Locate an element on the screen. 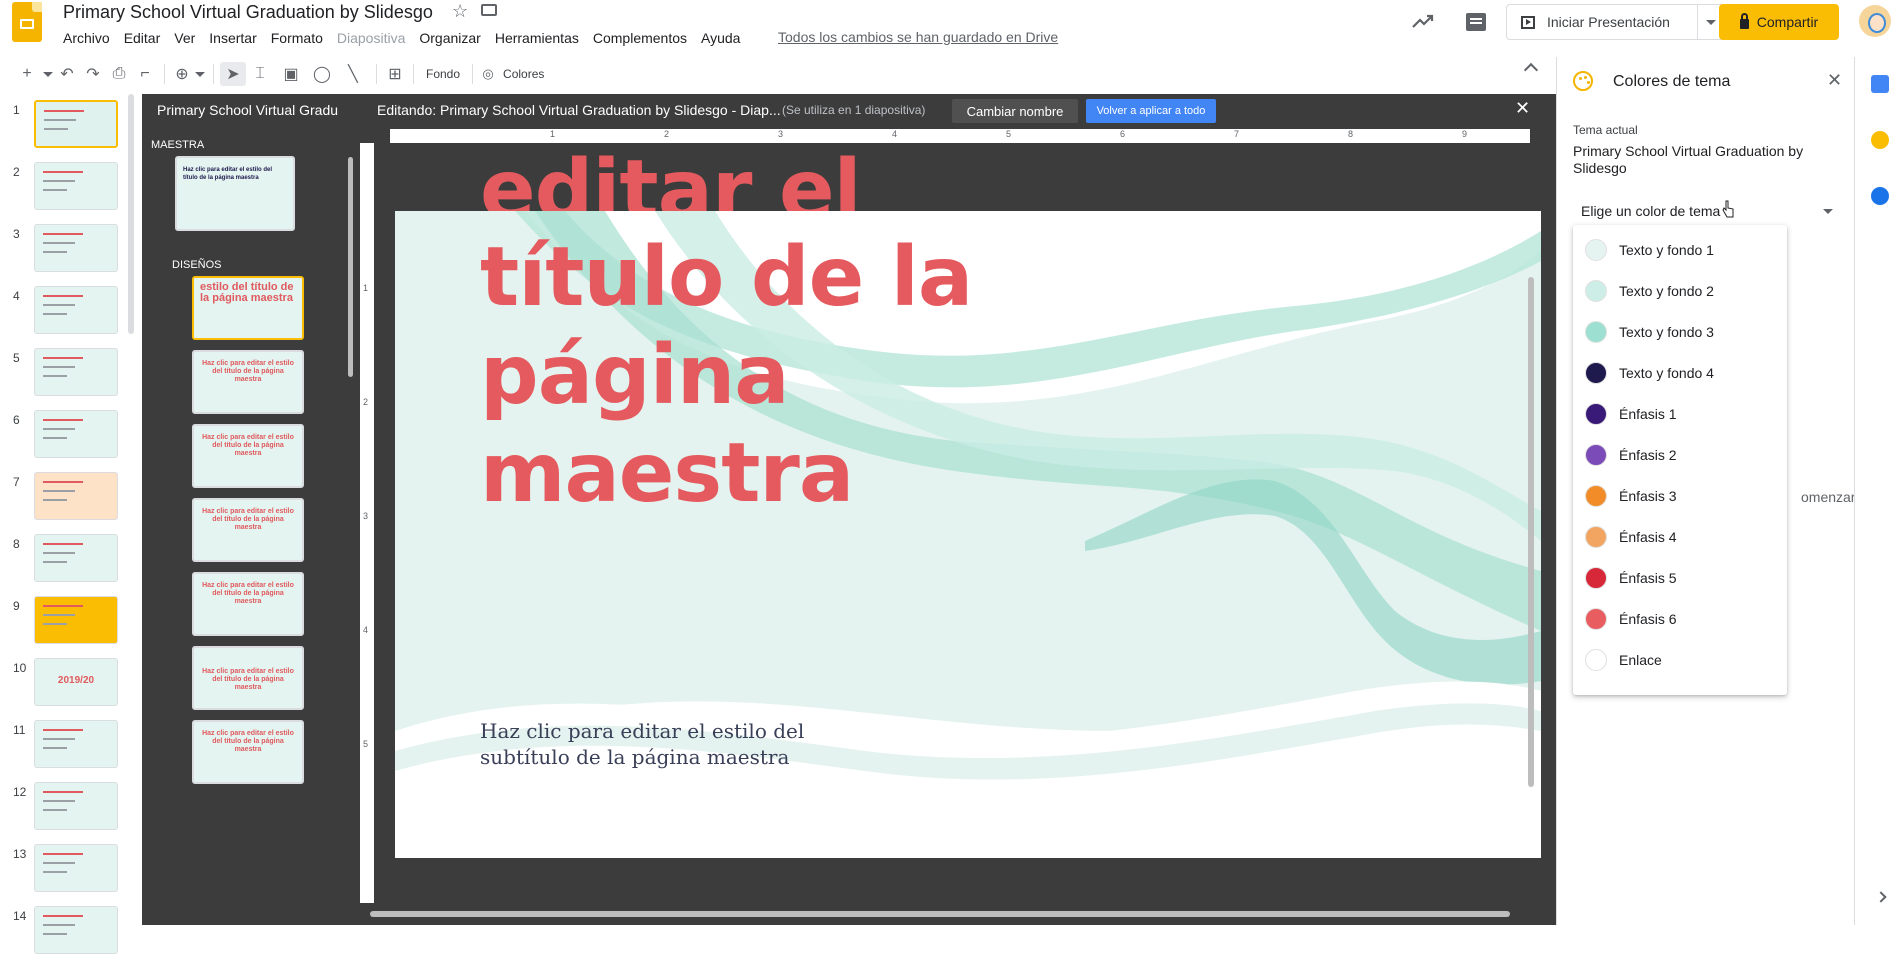 Image resolution: width=1904 pixels, height=968 pixels. redo-icon: ↷ is located at coordinates (93, 74).